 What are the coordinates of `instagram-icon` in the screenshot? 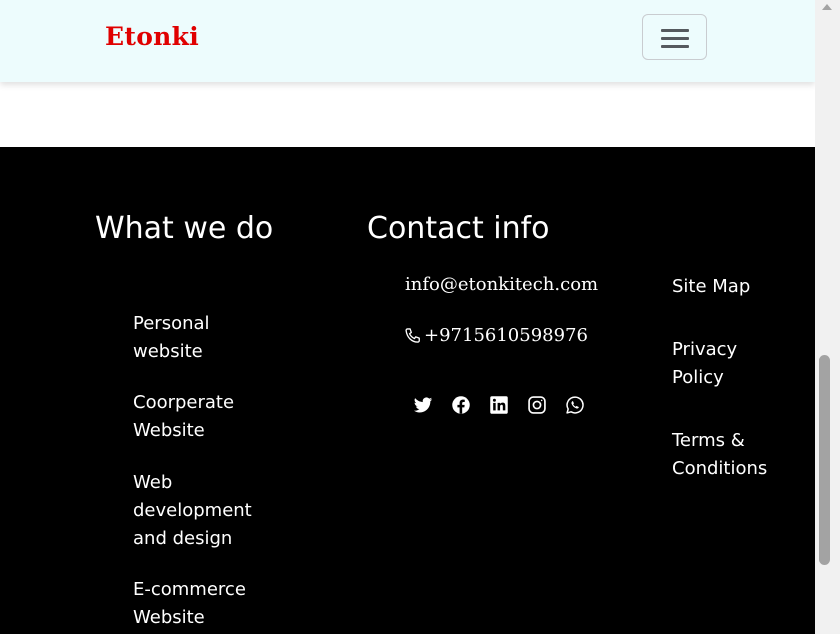 It's located at (537, 405).